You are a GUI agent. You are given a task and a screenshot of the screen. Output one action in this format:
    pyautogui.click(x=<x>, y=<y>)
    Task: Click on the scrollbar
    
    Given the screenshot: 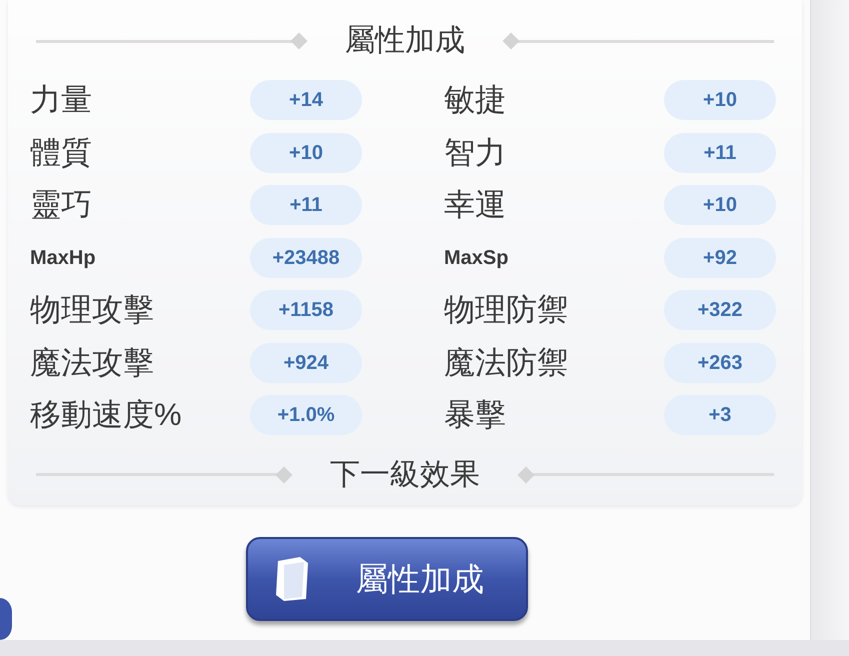 What is the action you would take?
    pyautogui.click(x=829, y=320)
    